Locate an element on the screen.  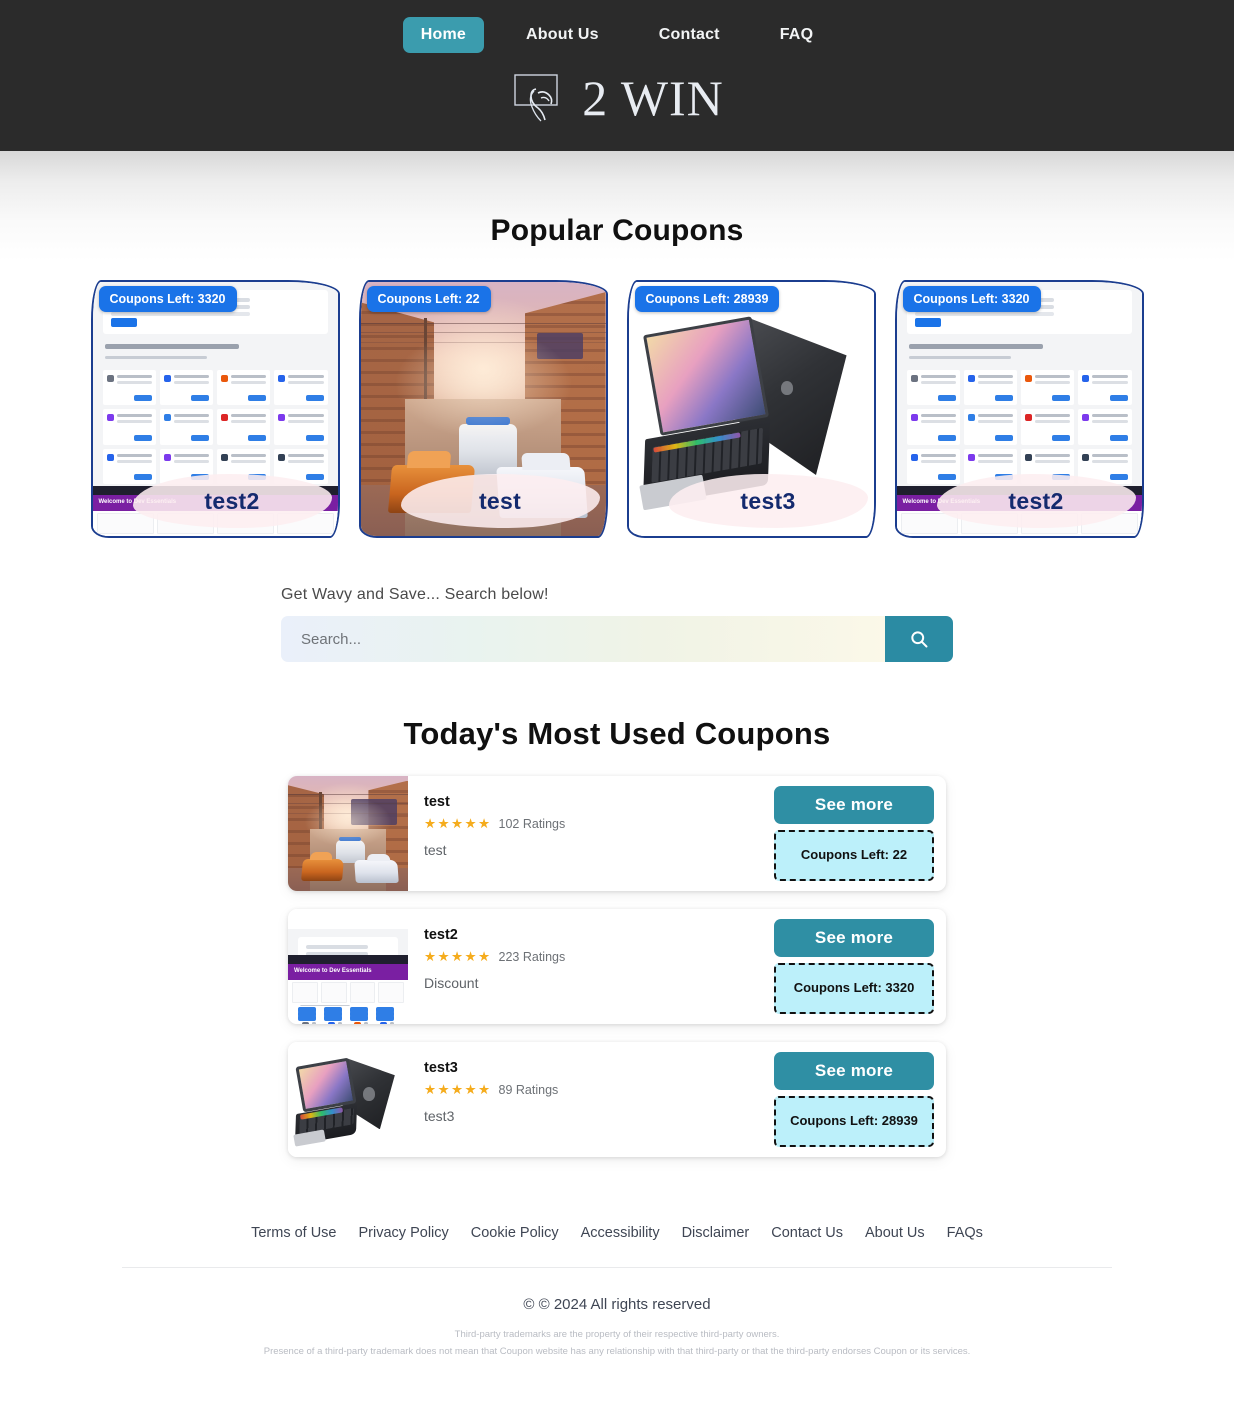
ratings-count: 89 Ratings is located at coordinates (528, 1090).